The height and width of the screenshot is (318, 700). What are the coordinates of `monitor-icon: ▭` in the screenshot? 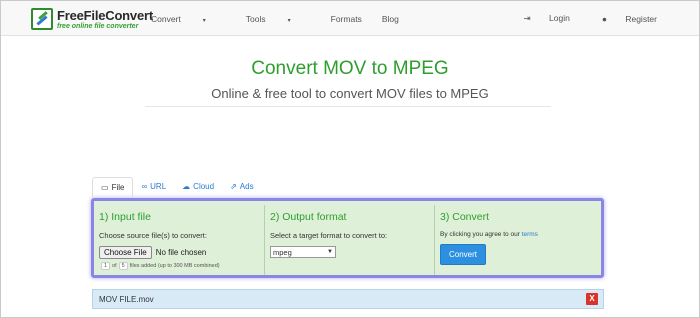 It's located at (105, 187).